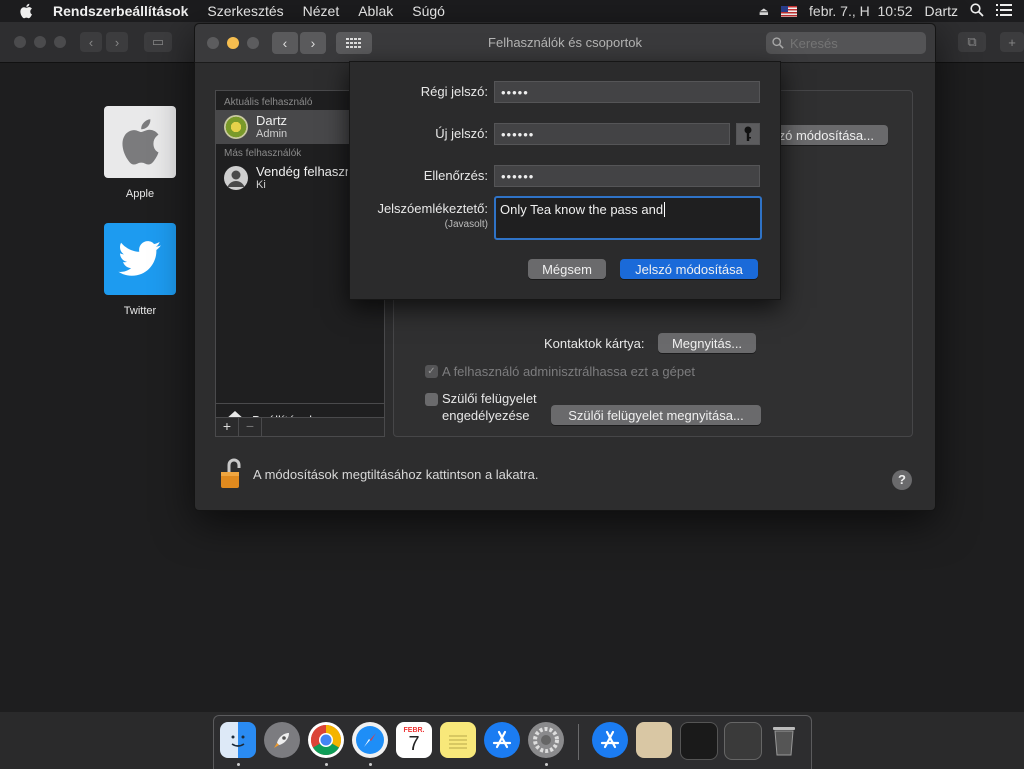  What do you see at coordinates (414, 743) in the screenshot?
I see `calendar-day: 7` at bounding box center [414, 743].